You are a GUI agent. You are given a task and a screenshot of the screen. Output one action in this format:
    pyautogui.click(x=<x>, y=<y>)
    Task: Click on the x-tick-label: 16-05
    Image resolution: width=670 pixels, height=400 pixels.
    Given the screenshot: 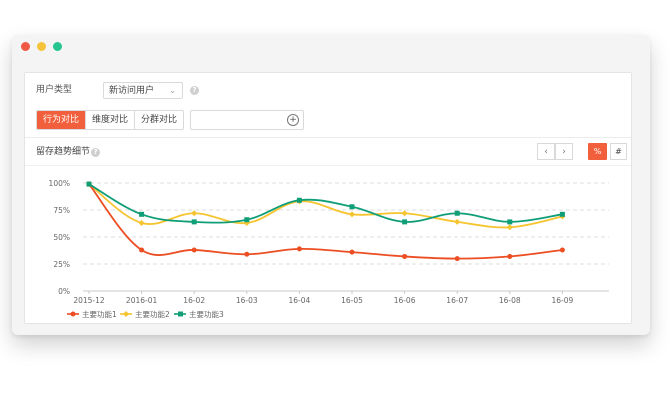 What is the action you would take?
    pyautogui.click(x=352, y=300)
    